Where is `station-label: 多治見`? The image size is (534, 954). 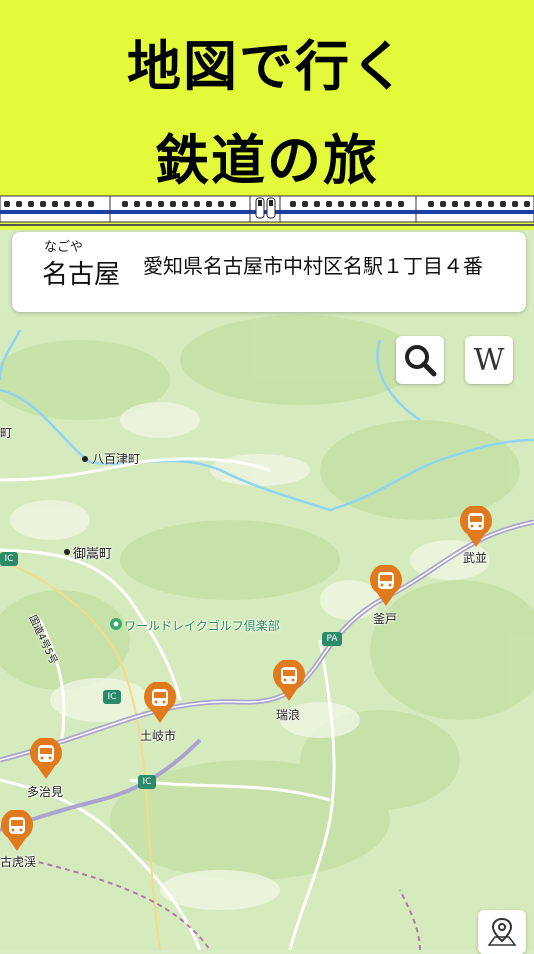
station-label: 多治見 is located at coordinates (45, 791).